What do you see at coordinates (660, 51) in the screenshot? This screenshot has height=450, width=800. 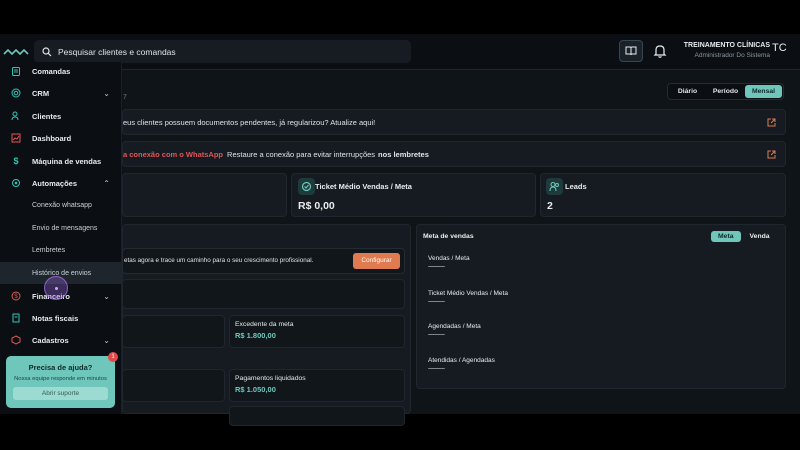 I see `bell-icon` at bounding box center [660, 51].